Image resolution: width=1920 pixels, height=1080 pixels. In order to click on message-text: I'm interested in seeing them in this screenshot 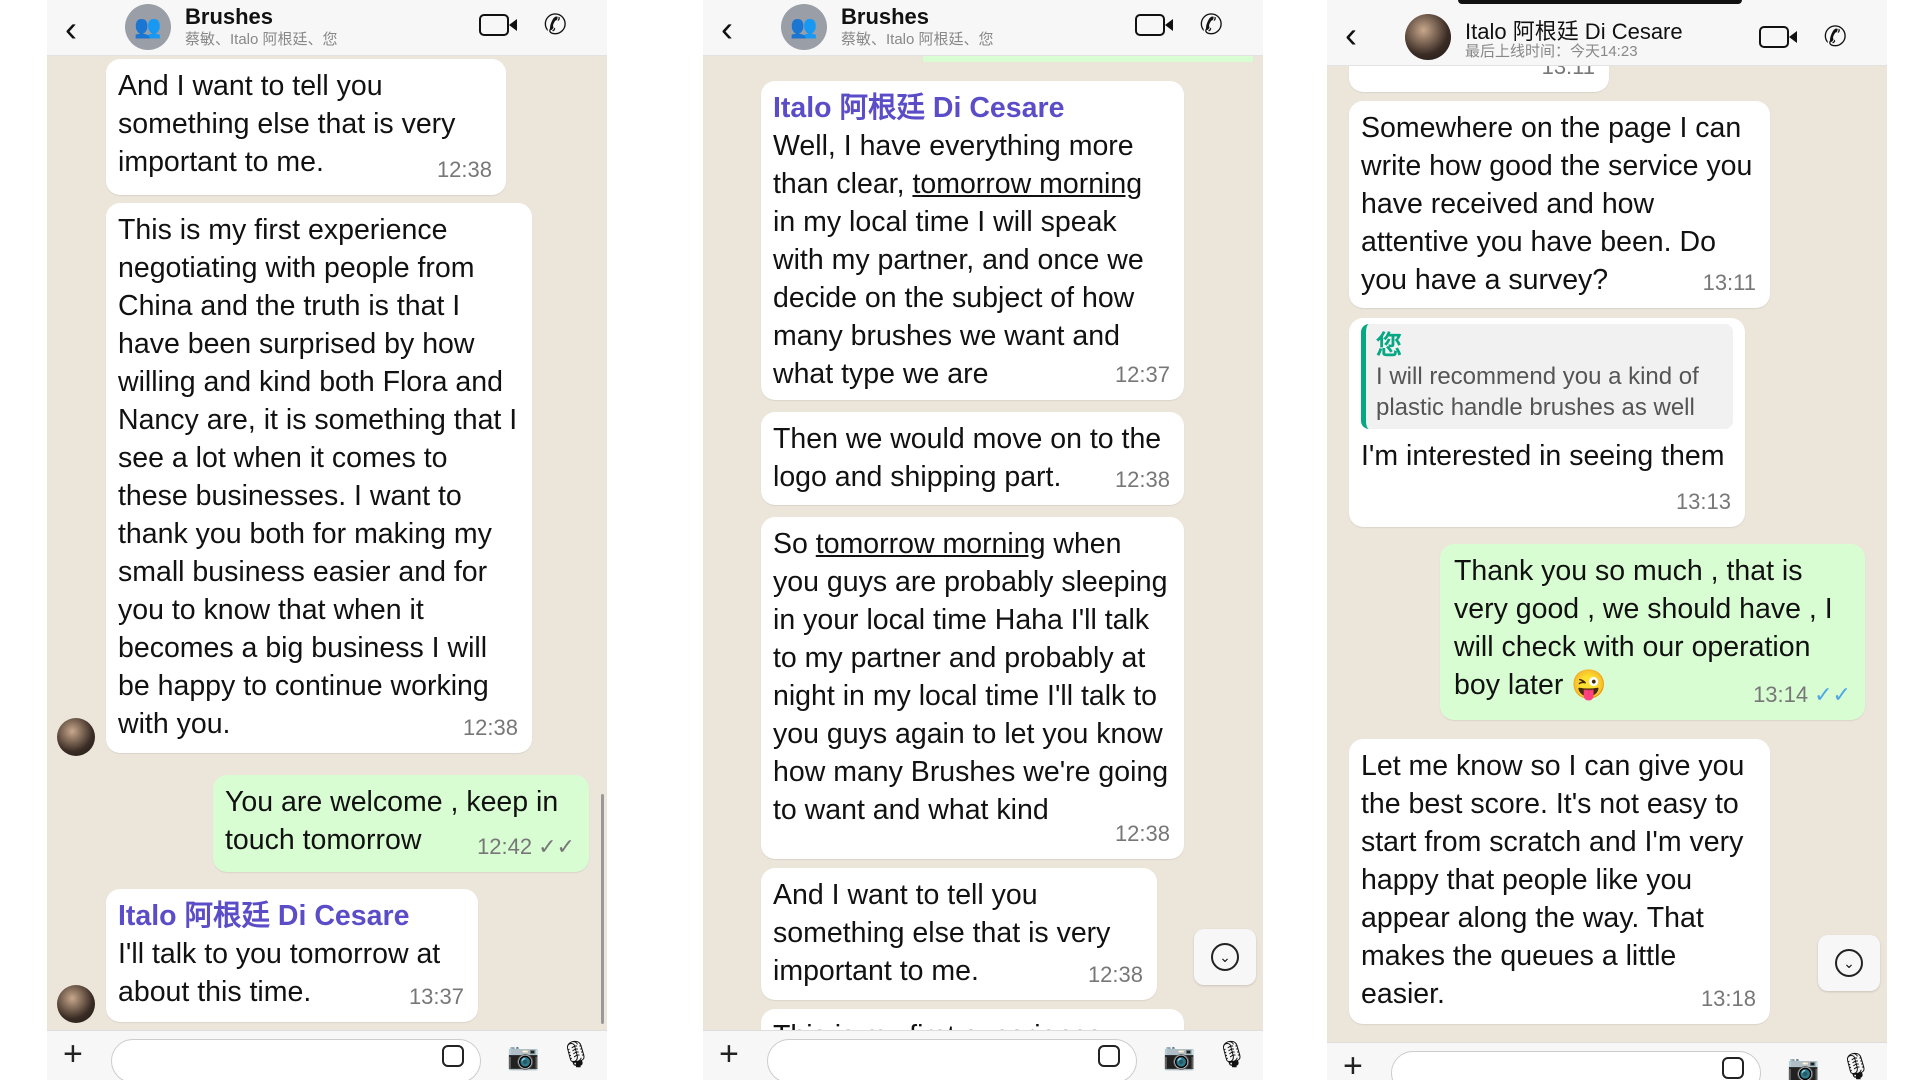, I will do `click(1543, 456)`.